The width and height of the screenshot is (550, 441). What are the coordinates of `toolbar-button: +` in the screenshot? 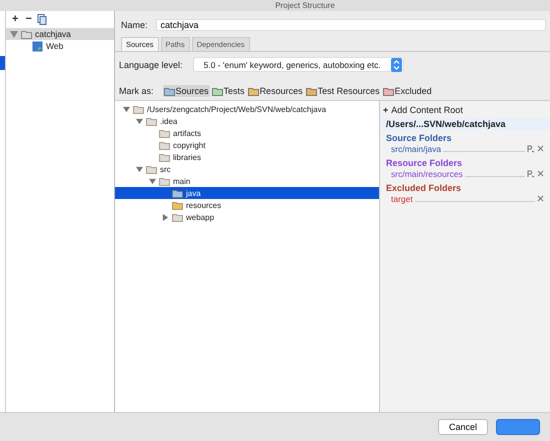 It's located at (15, 19).